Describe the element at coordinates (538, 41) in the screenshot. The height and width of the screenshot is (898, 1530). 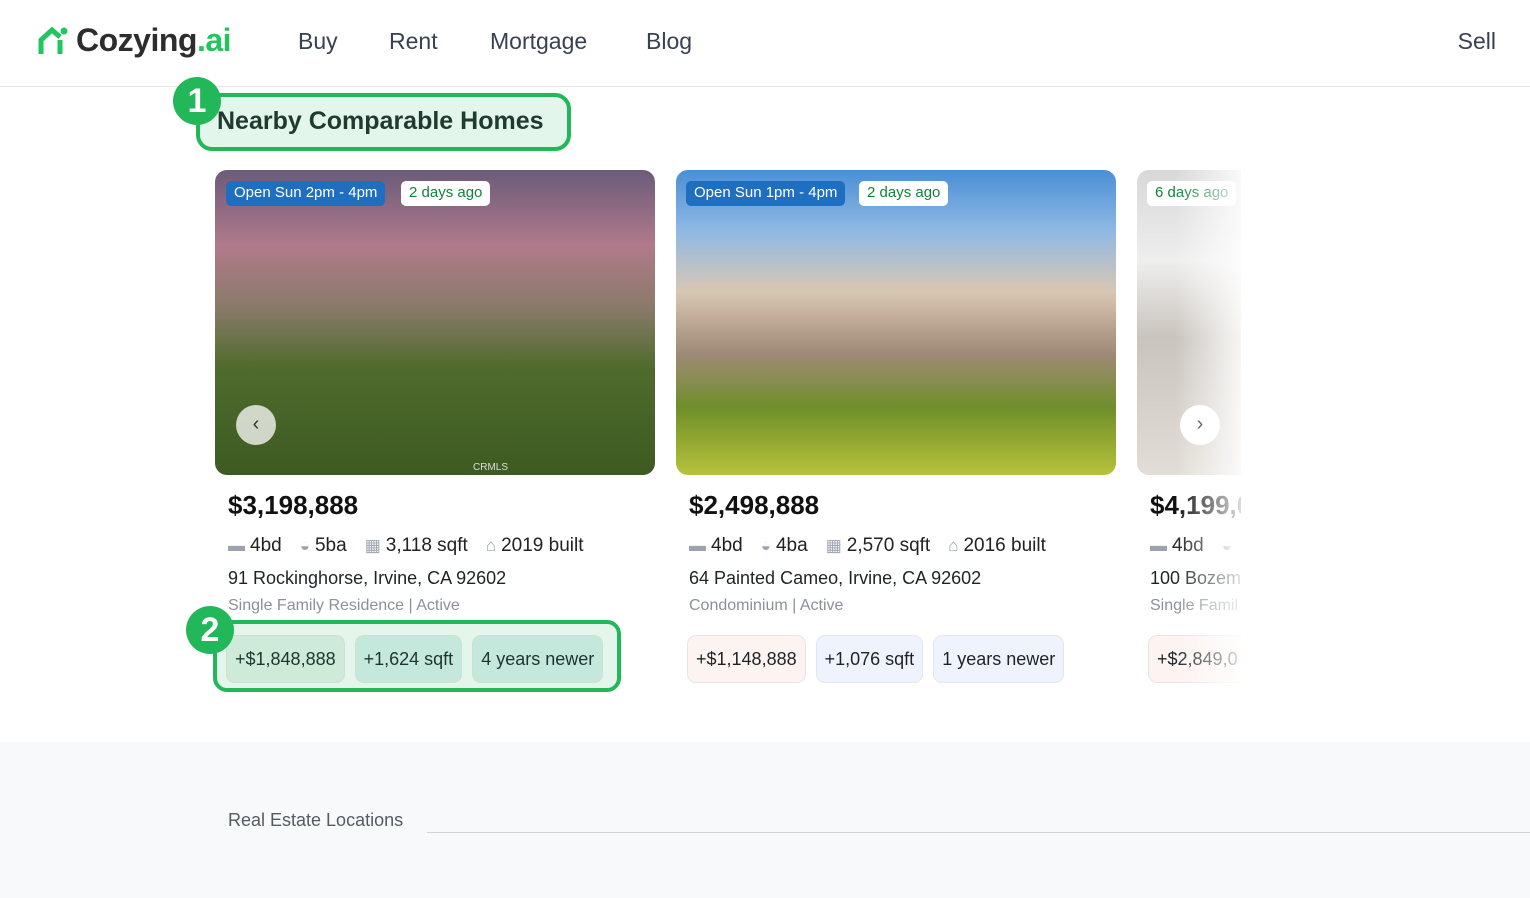
I see `nav-mortgage: Mortgage` at that location.